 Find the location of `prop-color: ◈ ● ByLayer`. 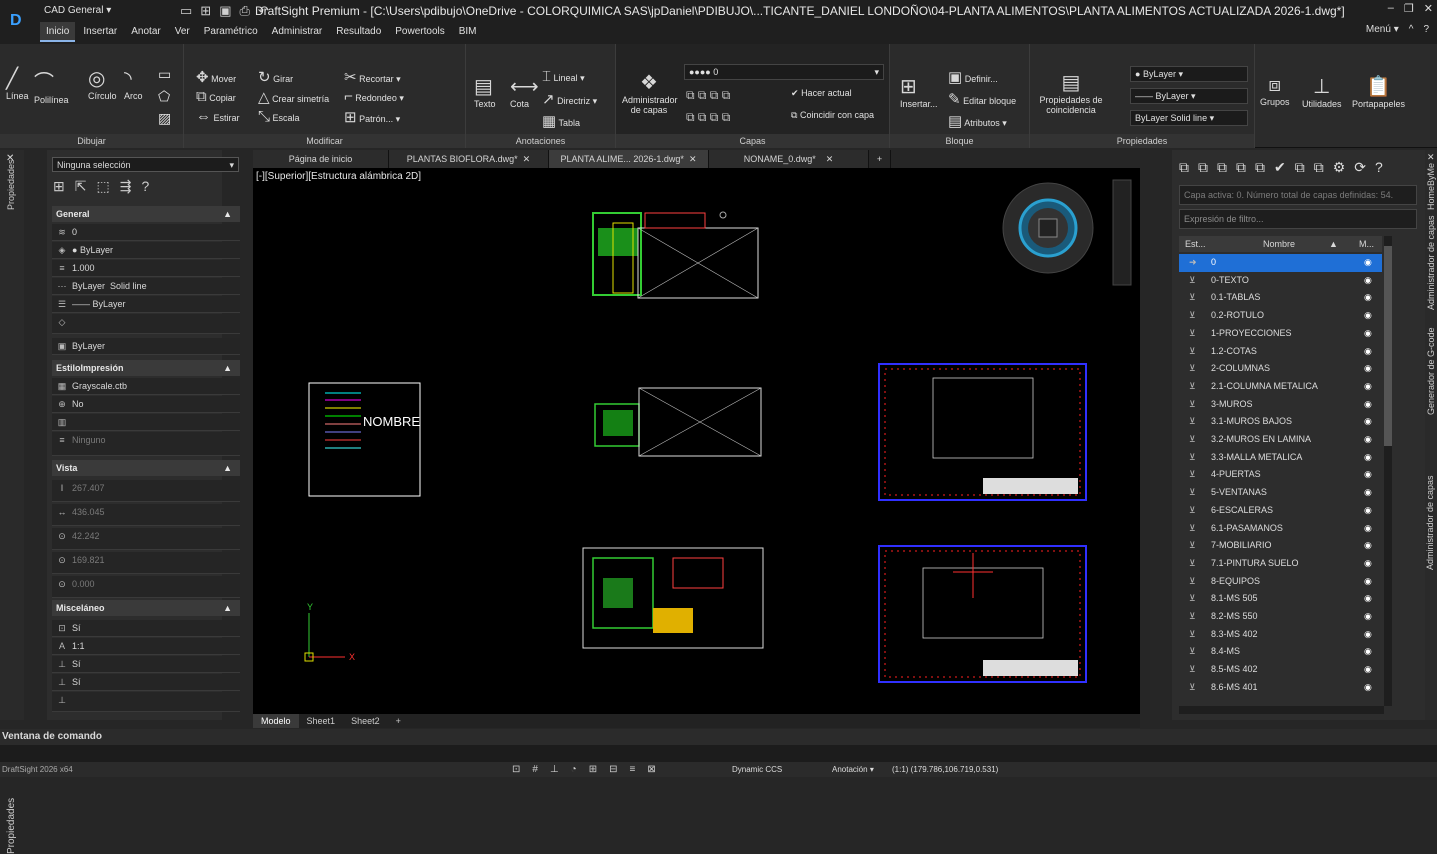

prop-color: ◈ ● ByLayer is located at coordinates (146, 250).